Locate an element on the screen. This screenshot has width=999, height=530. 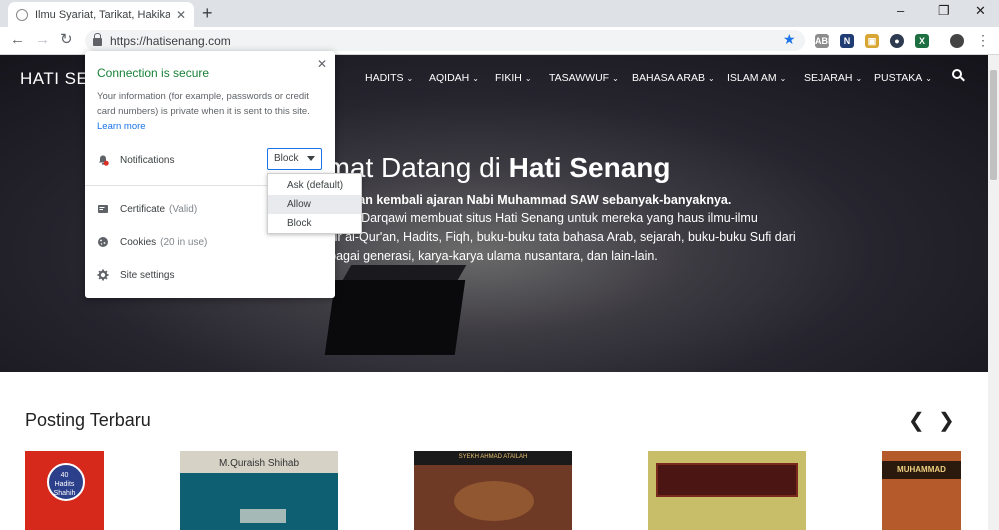
book-cover: SYEKH AHMAD ATAILAH is located at coordinates (493, 490).